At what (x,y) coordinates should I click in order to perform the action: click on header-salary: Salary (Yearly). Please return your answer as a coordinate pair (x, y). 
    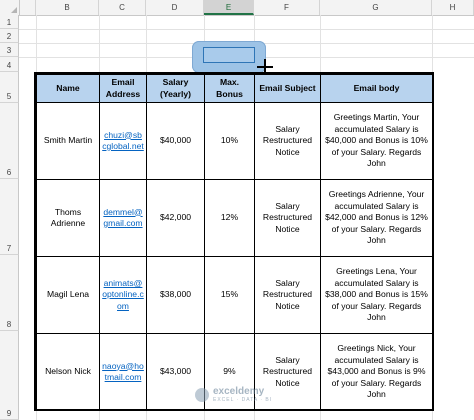
    Looking at the image, I should click on (175, 88).